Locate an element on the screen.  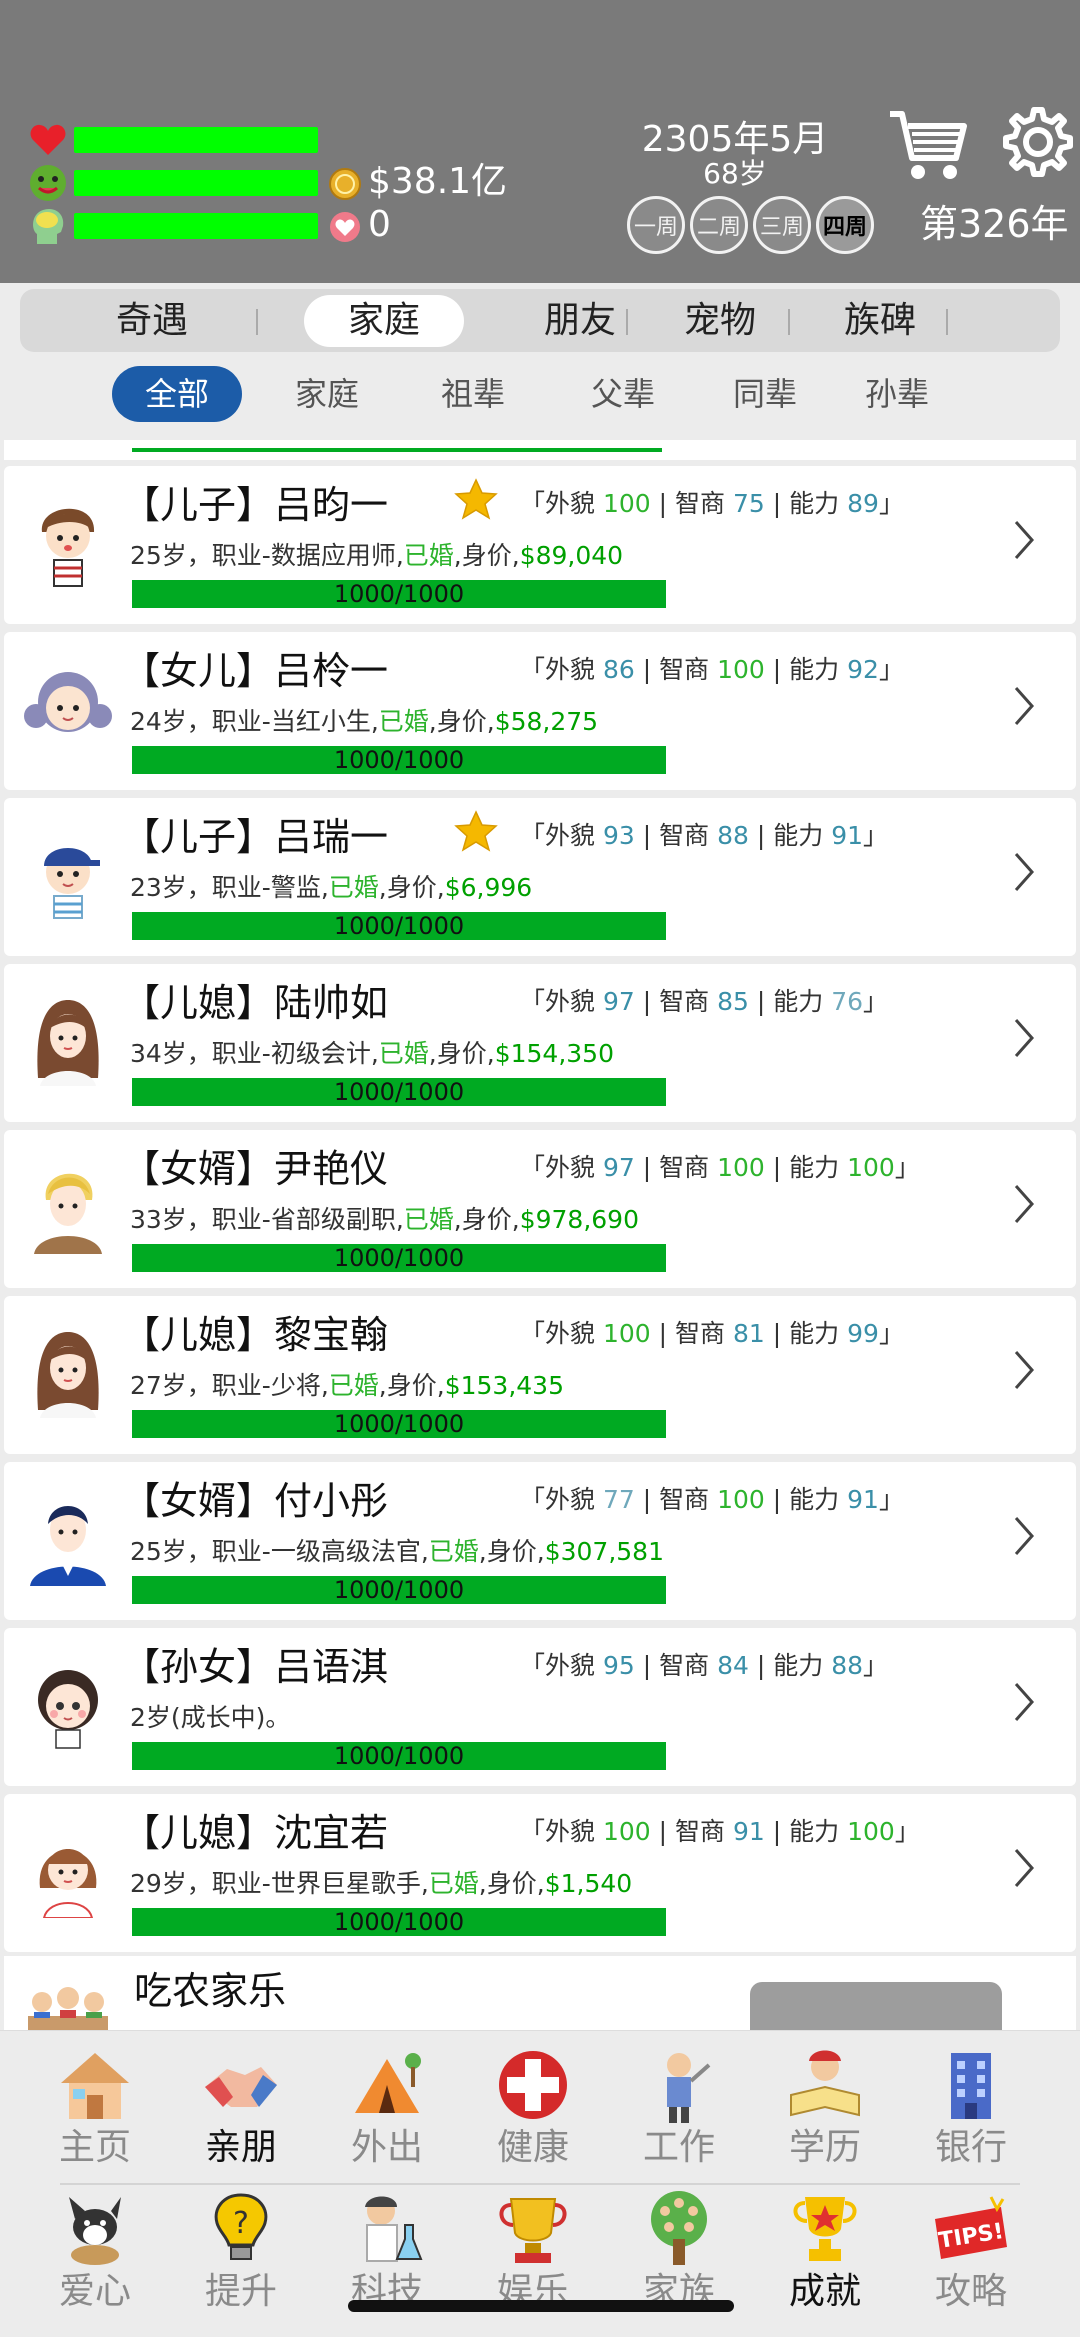
hp-value: 1000/1000 is located at coordinates (399, 1258).